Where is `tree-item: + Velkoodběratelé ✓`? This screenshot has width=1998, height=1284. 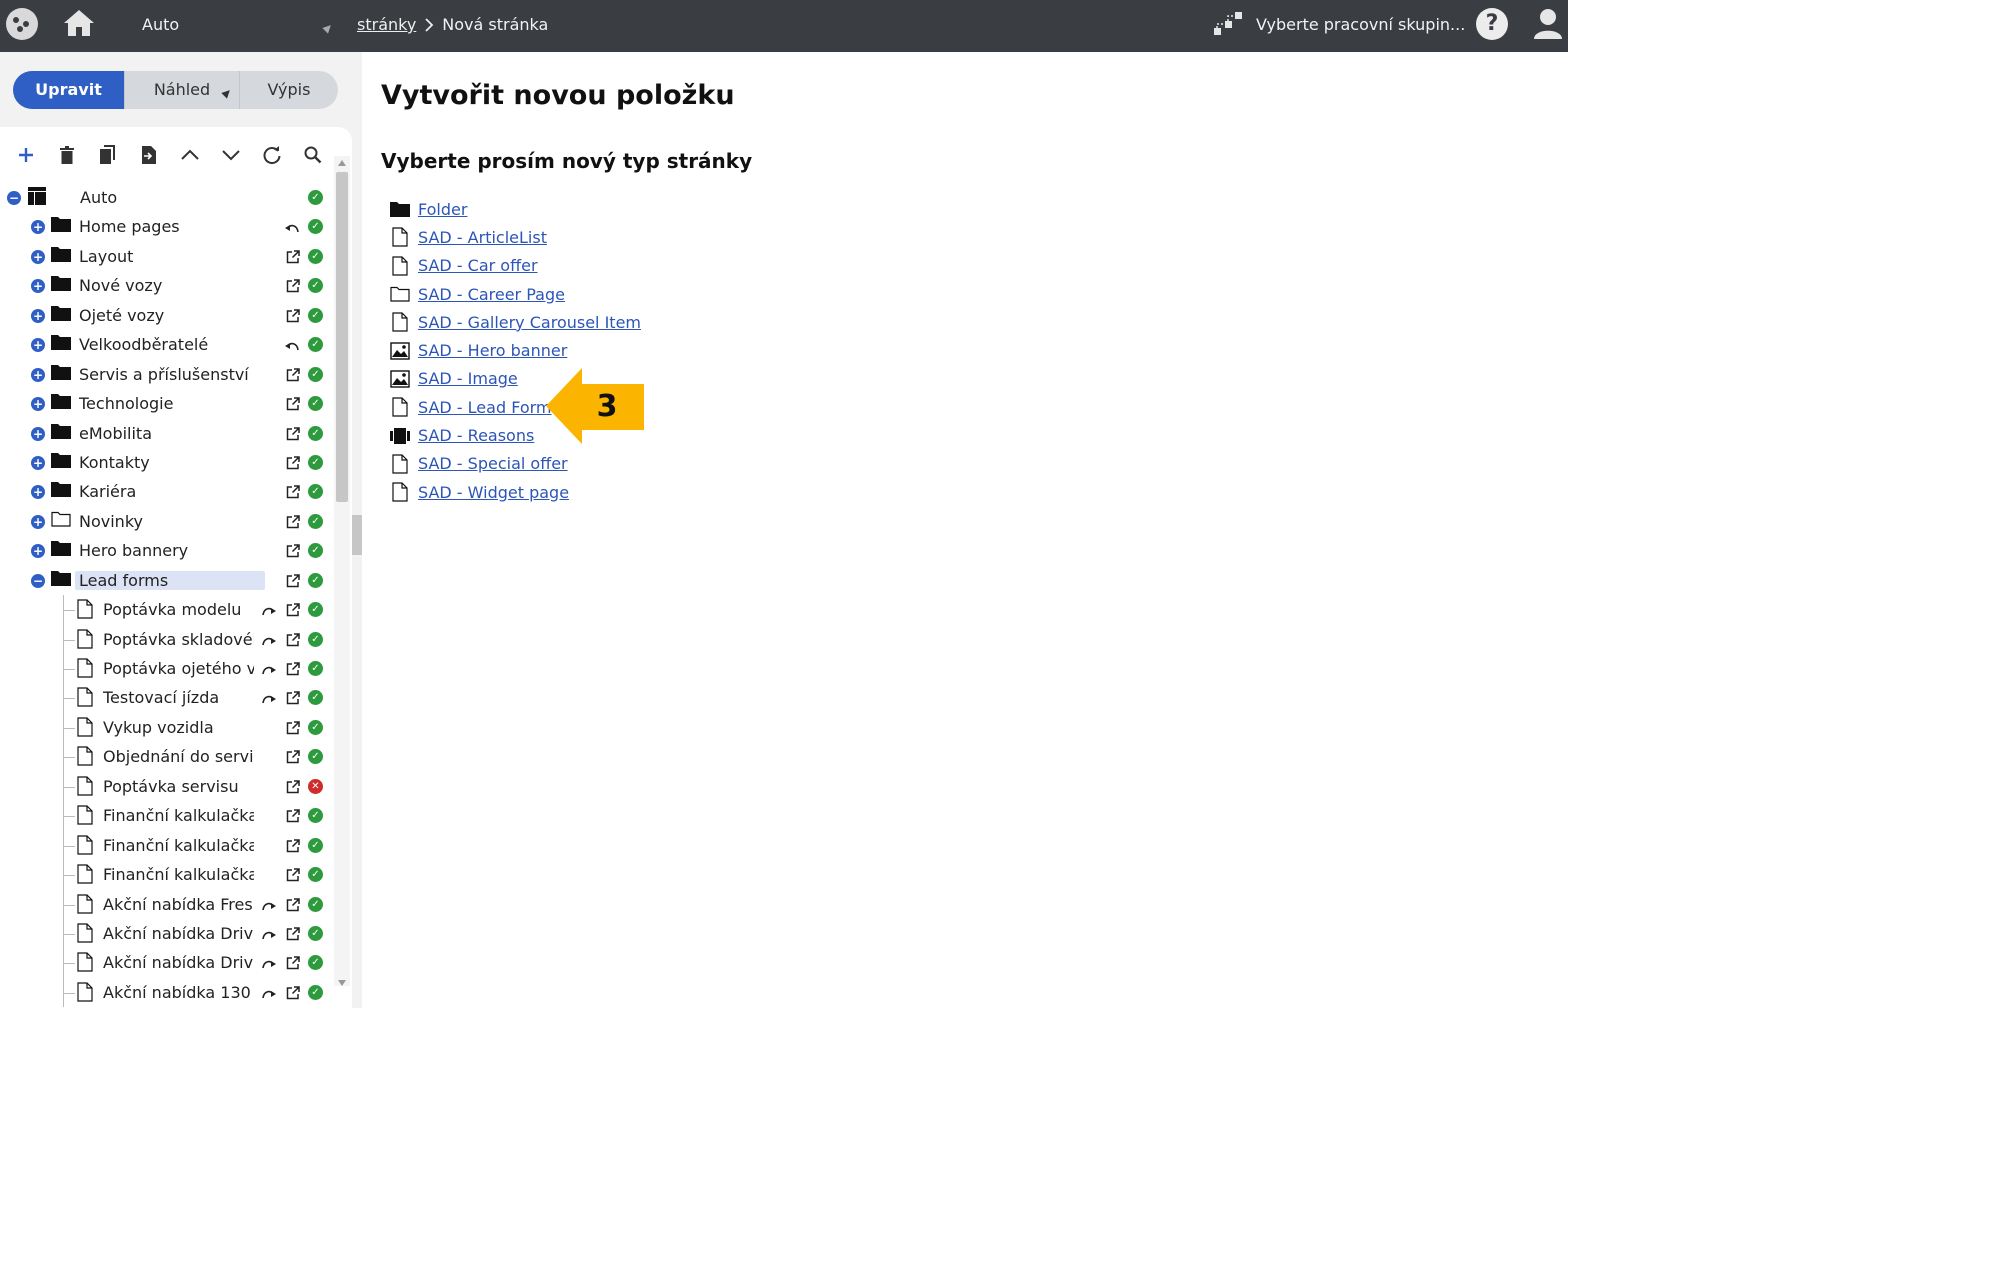
tree-item: + Velkoodběratelé ✓ is located at coordinates (167, 344).